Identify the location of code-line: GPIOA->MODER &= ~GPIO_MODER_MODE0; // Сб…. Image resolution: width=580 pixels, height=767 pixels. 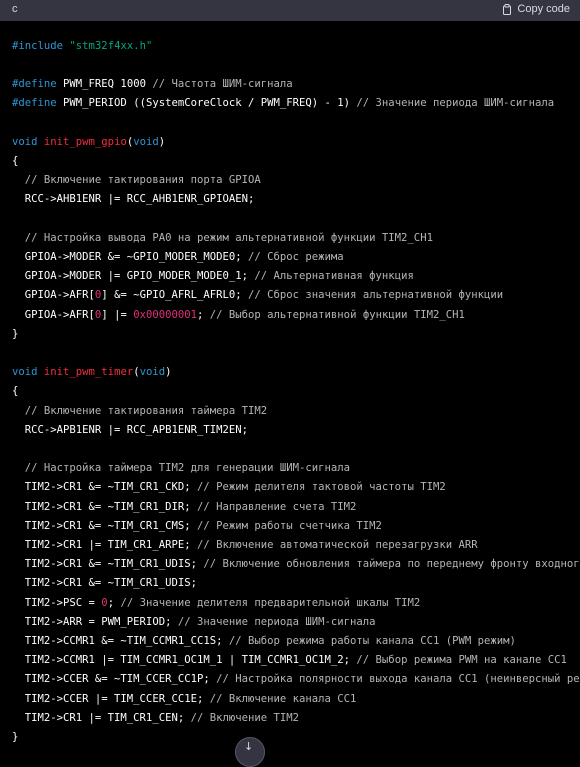
(178, 257).